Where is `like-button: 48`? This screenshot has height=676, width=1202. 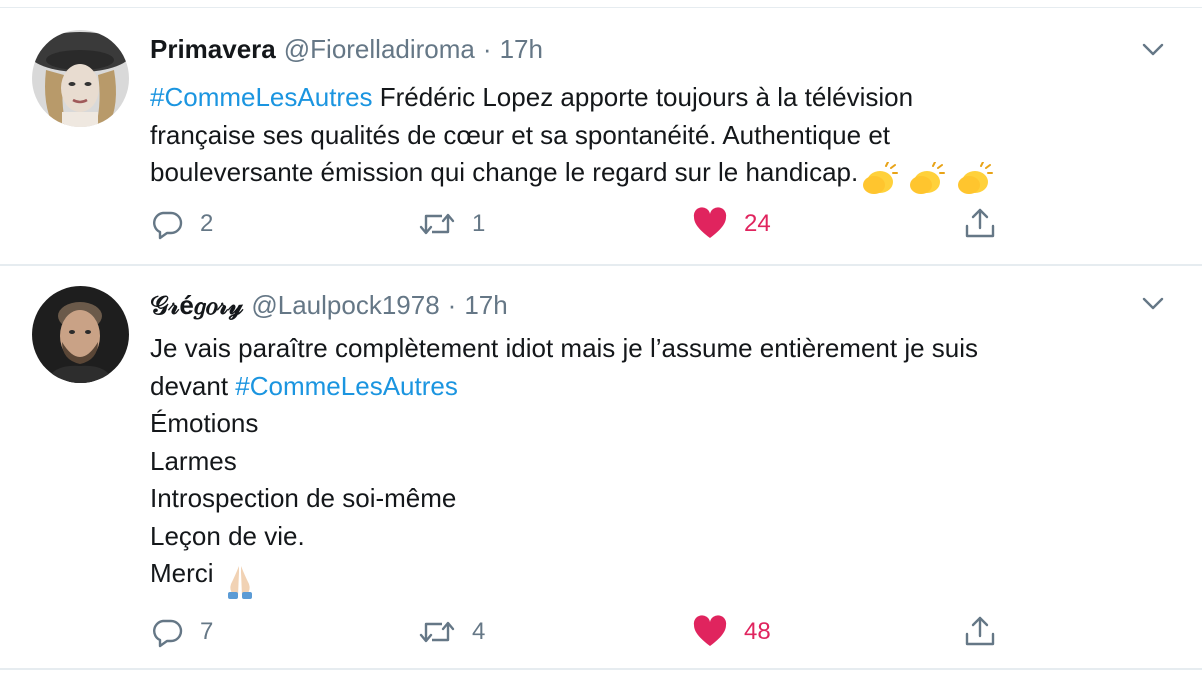 like-button: 48 is located at coordinates (731, 632).